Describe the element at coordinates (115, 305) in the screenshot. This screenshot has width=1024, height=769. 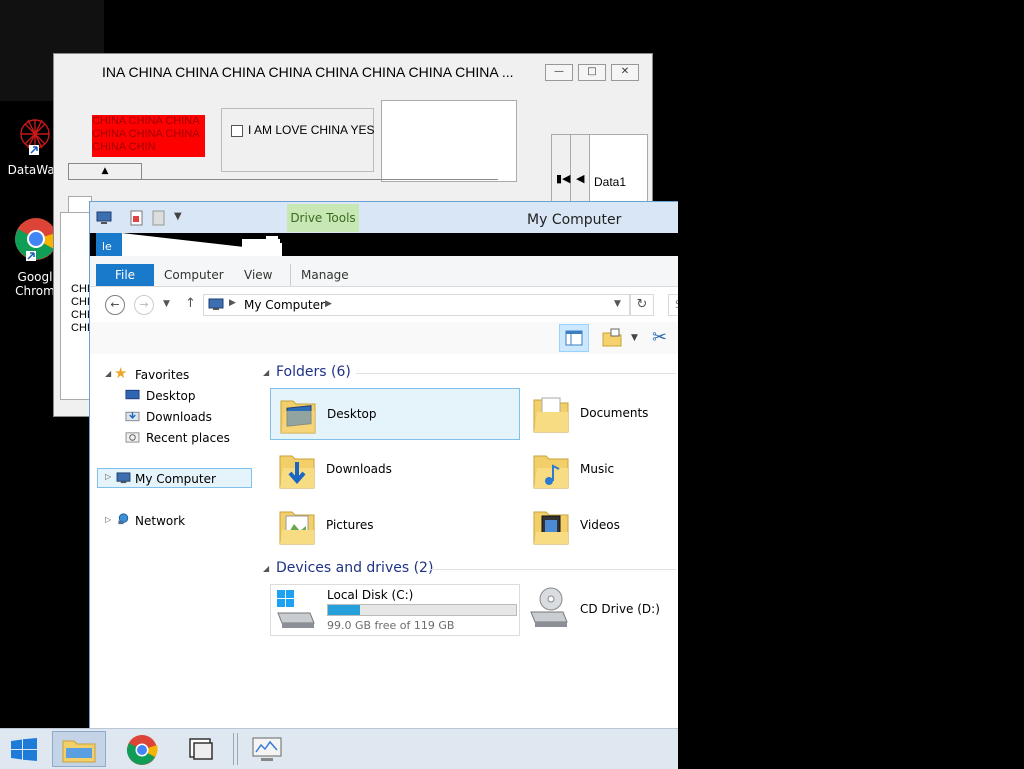
I see `back-button: ←` at that location.